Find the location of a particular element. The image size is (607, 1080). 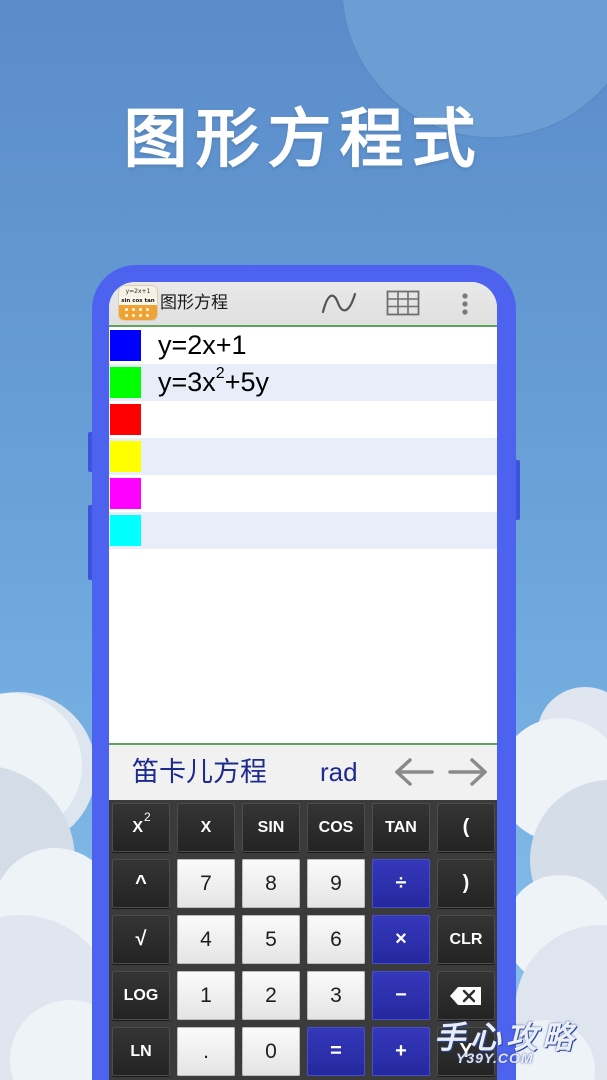

key-divide: ÷ is located at coordinates (401, 883).